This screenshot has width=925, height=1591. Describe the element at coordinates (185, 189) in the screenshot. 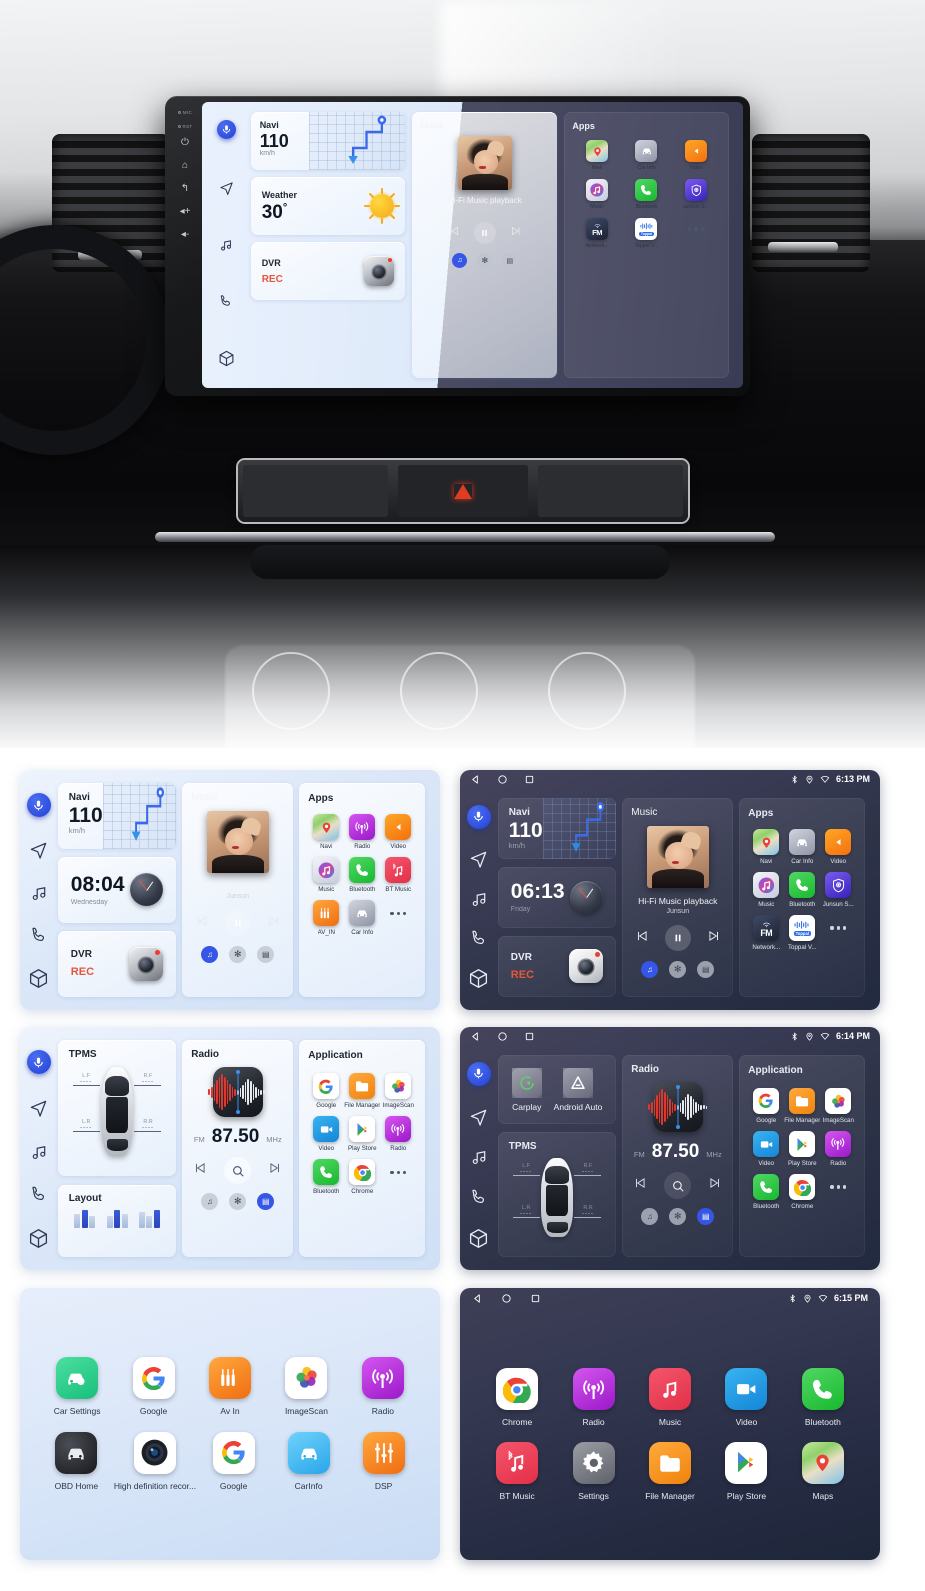

I see `back-icon: ↰` at that location.